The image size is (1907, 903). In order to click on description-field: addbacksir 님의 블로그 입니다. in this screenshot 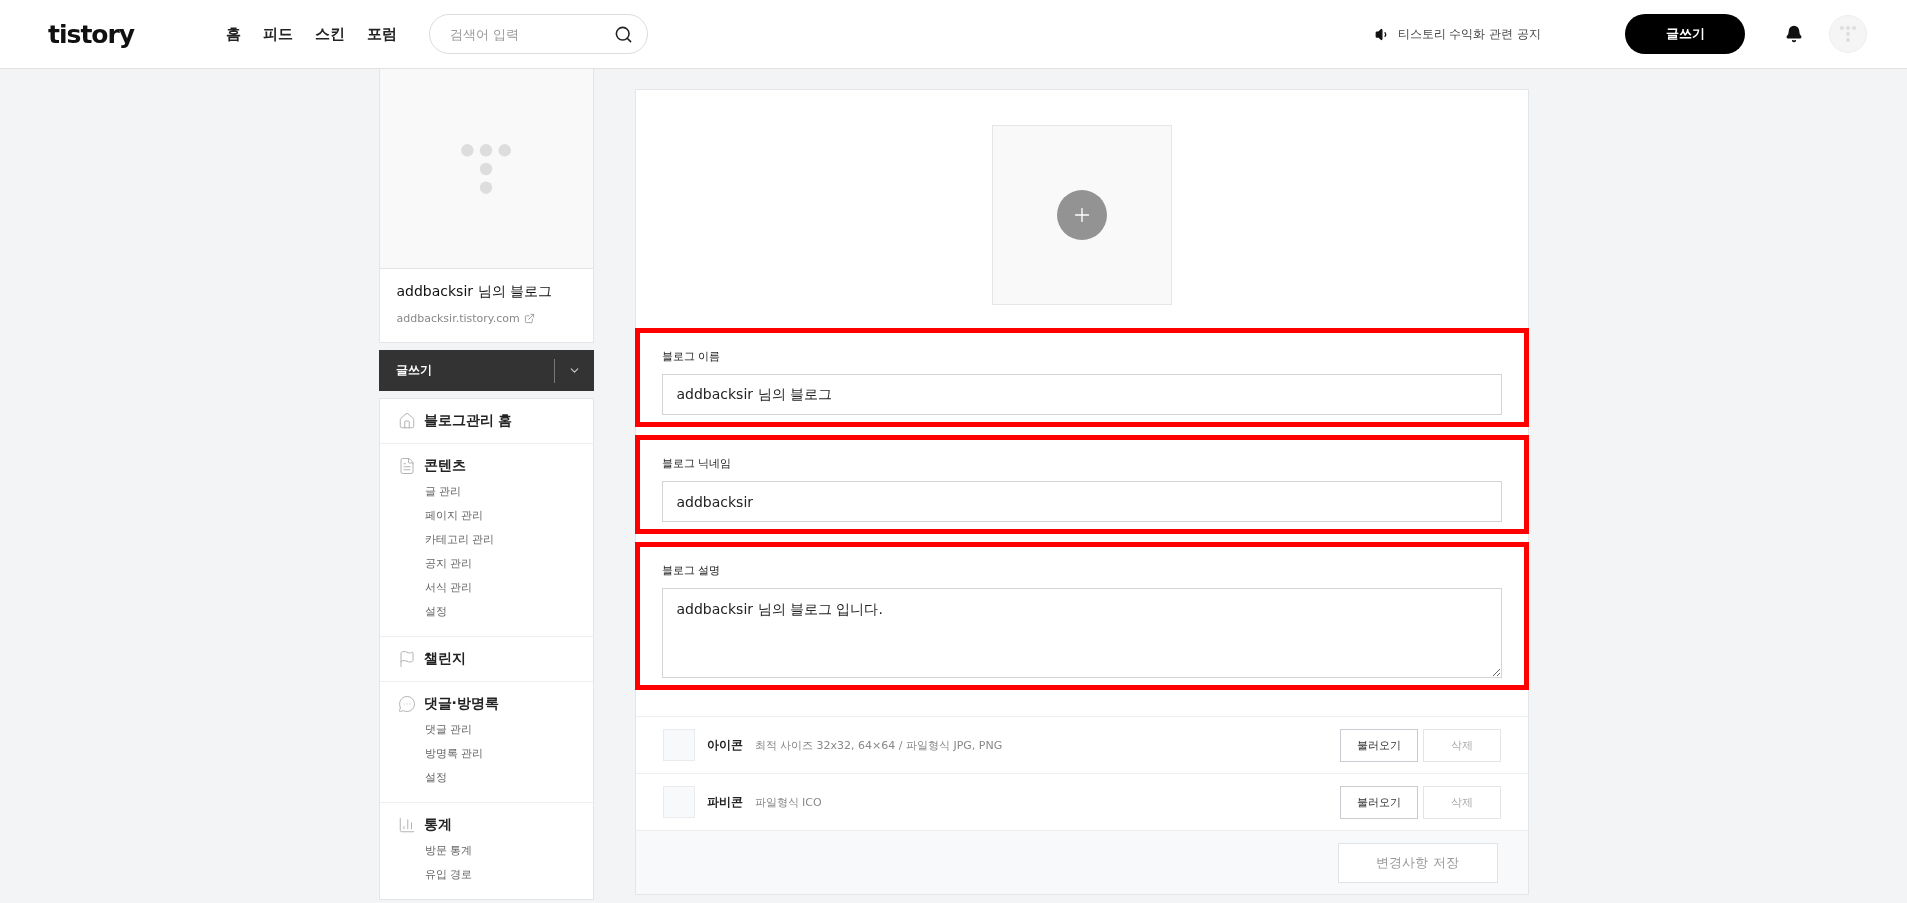, I will do `click(1081, 633)`.